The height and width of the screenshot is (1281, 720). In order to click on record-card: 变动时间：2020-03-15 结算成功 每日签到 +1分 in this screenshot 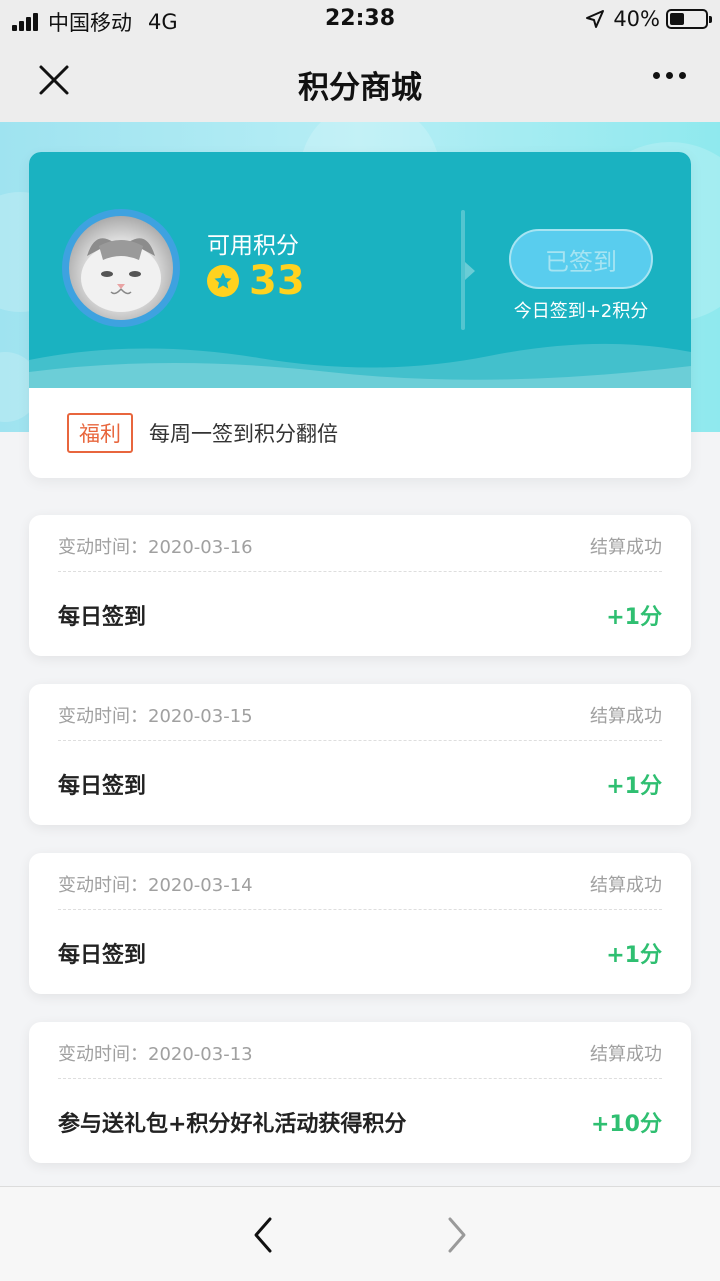, I will do `click(360, 754)`.